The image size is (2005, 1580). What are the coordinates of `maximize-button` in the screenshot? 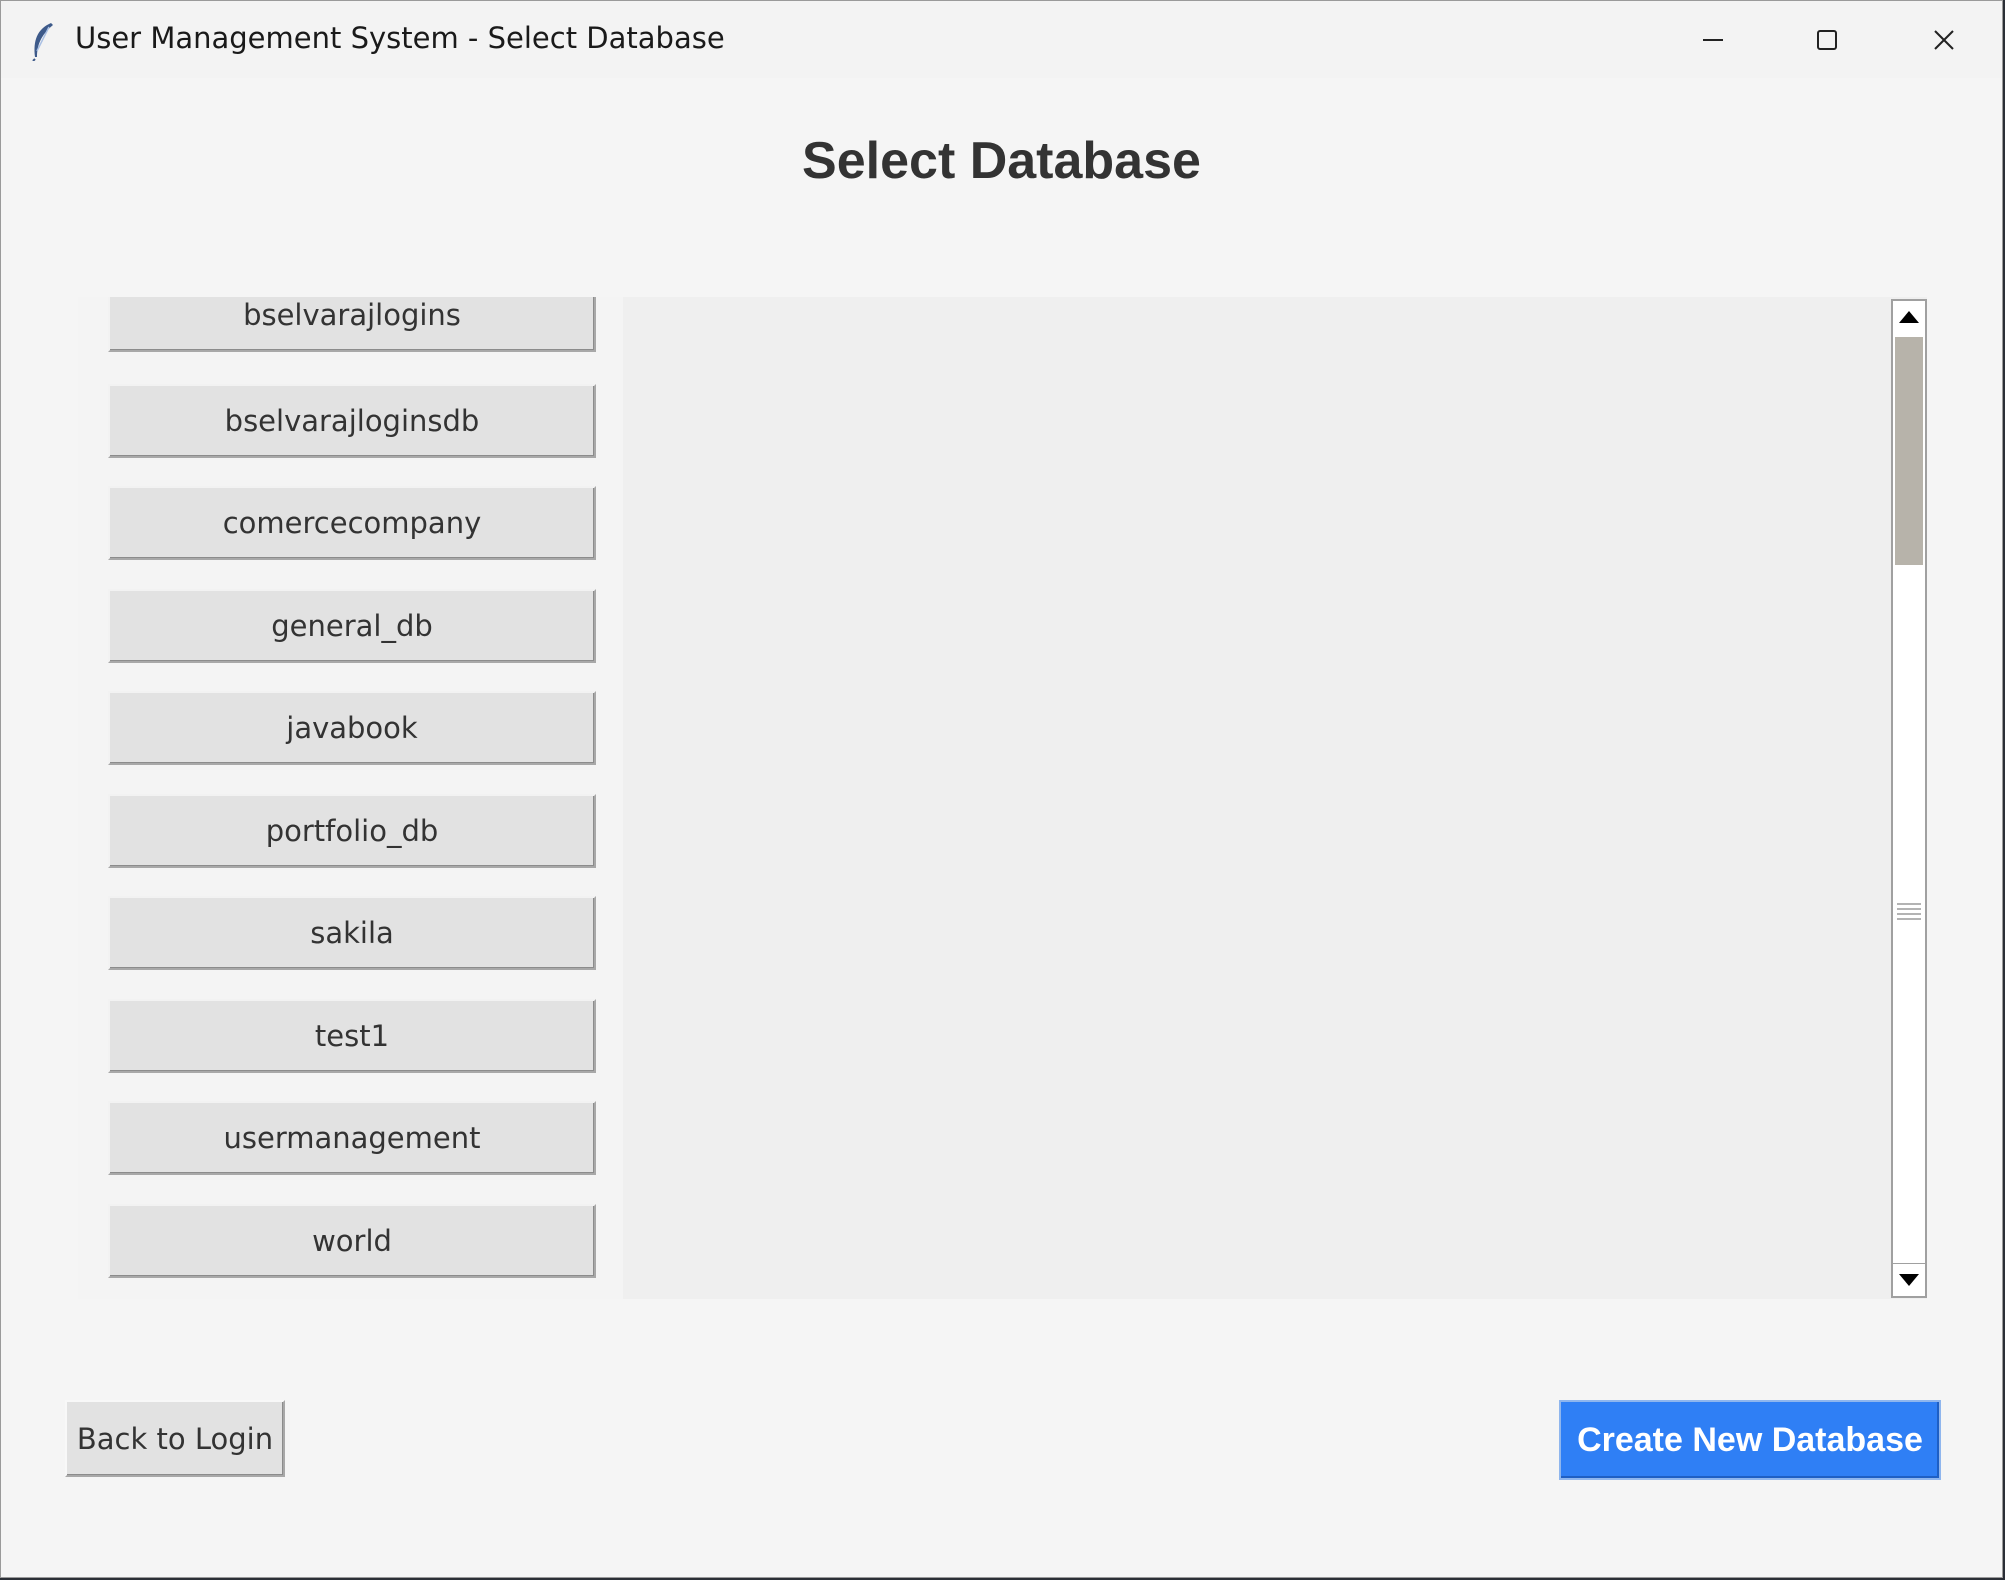 It's located at (1827, 39).